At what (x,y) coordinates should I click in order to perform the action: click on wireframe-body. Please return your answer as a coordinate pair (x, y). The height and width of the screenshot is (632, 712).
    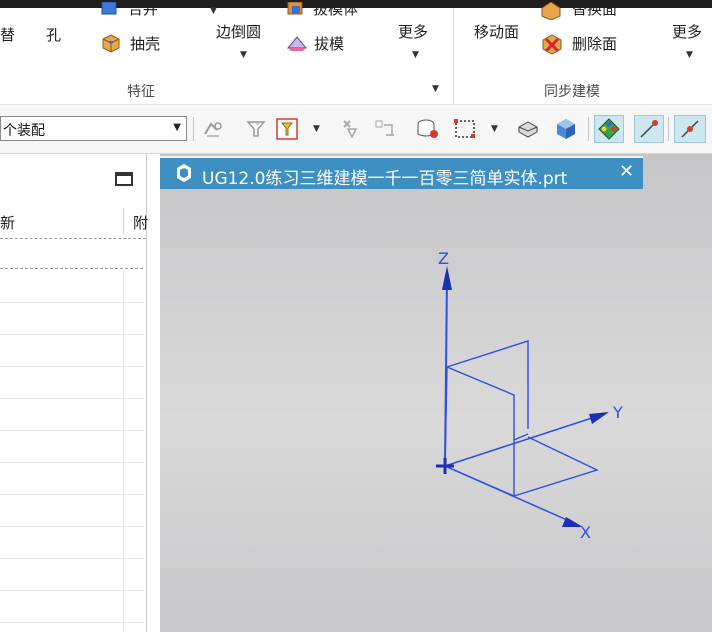
    Looking at the image, I should click on (521, 418).